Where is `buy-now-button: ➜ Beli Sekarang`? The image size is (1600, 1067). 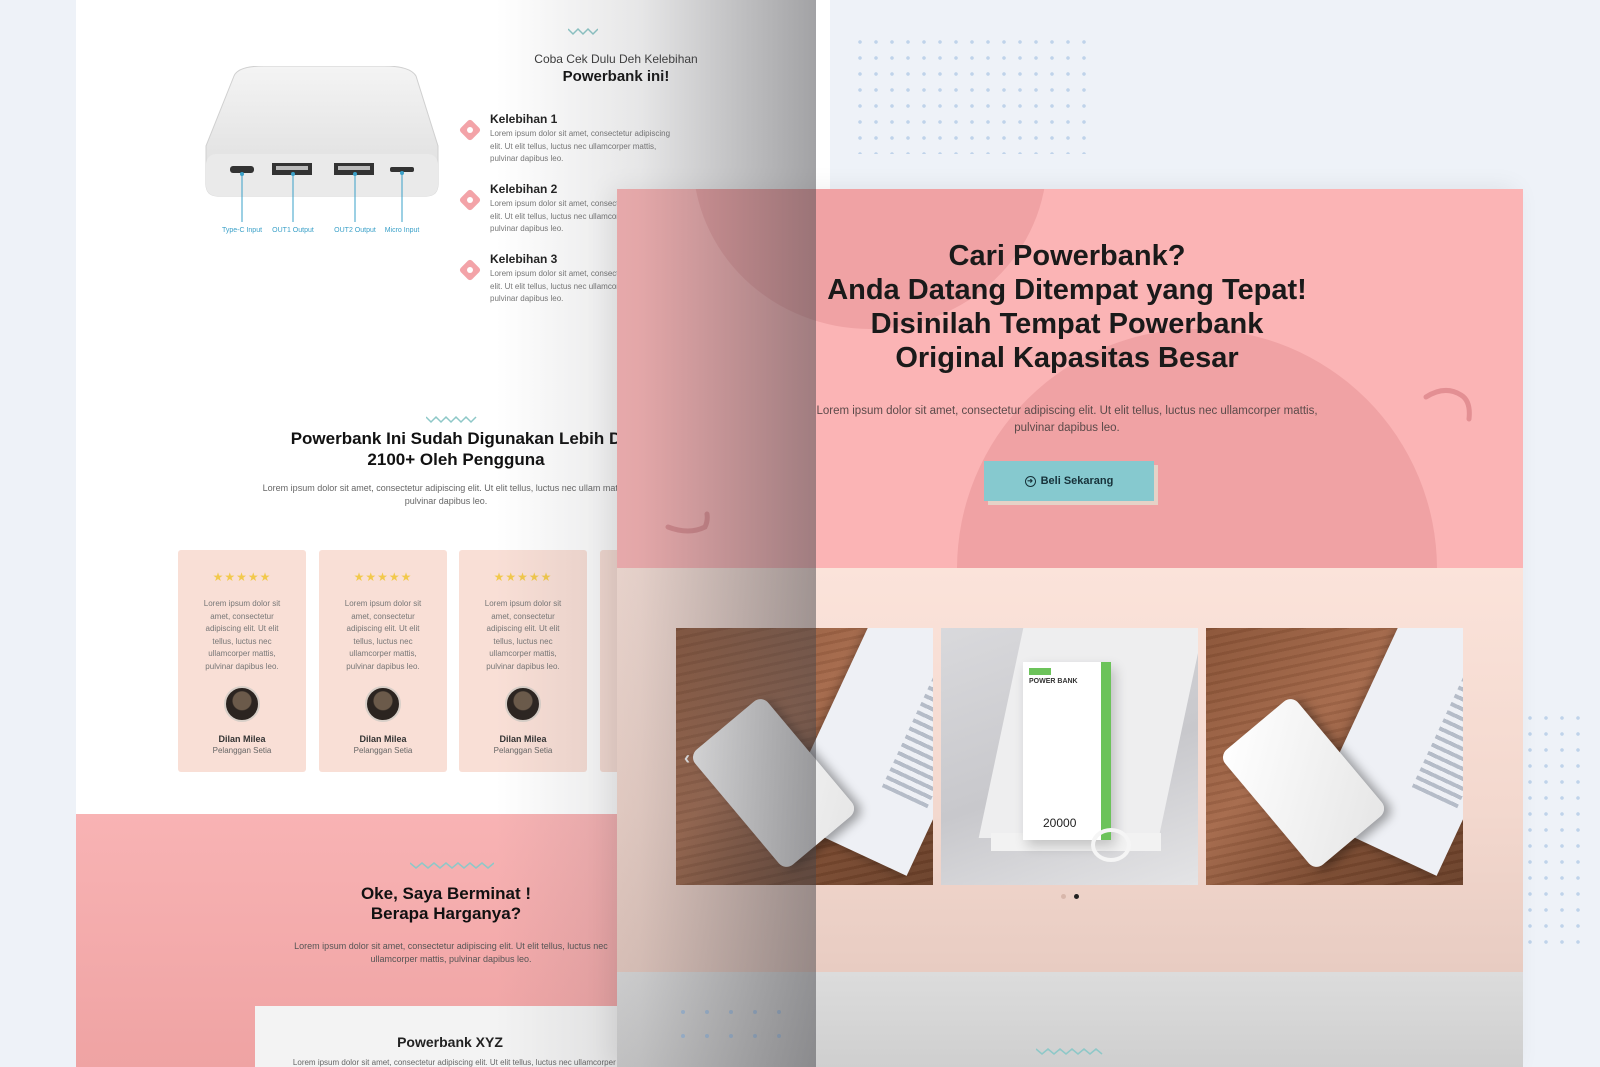
buy-now-button: ➜ Beli Sekarang is located at coordinates (1069, 481).